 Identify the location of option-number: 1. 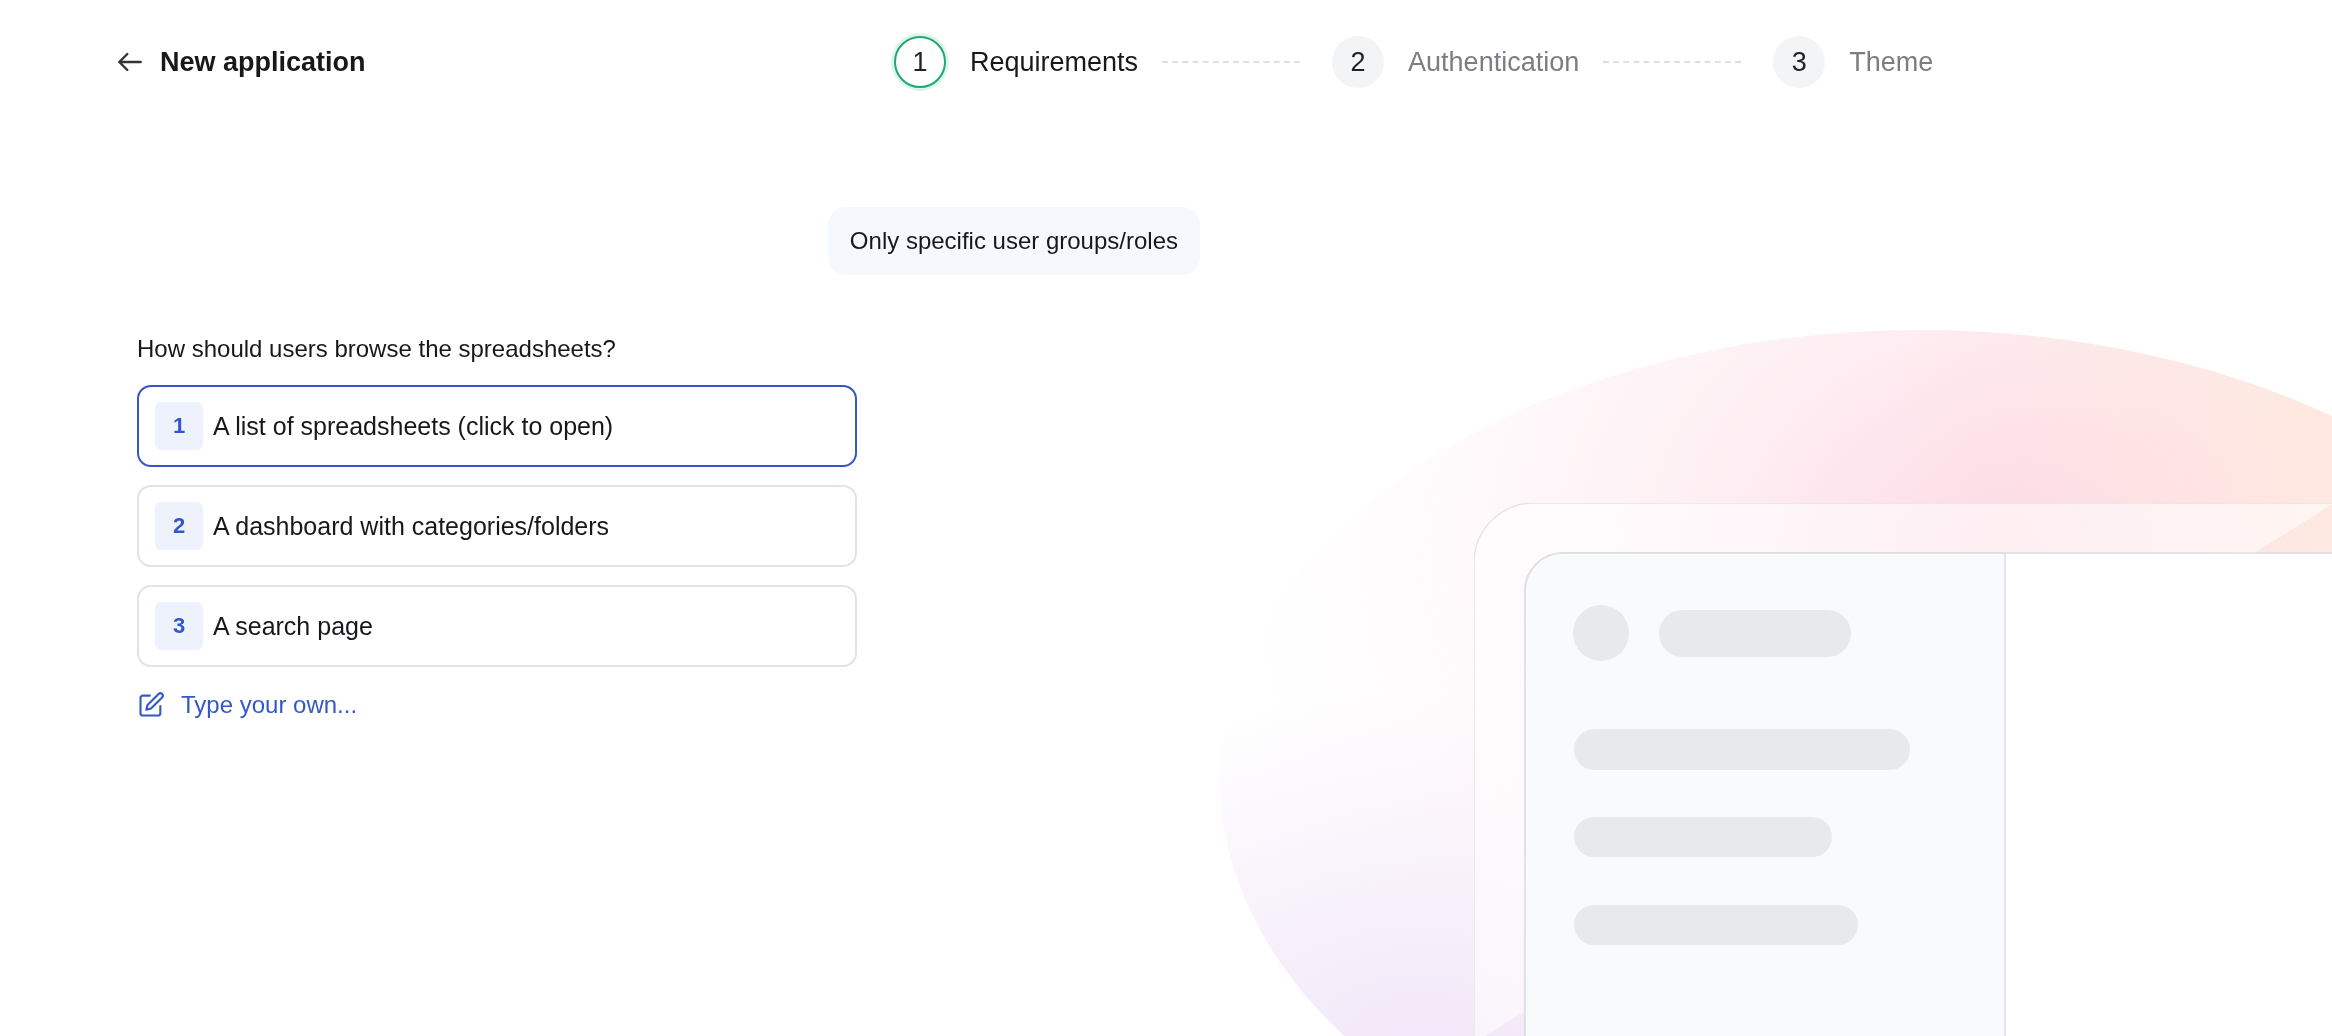
(179, 426).